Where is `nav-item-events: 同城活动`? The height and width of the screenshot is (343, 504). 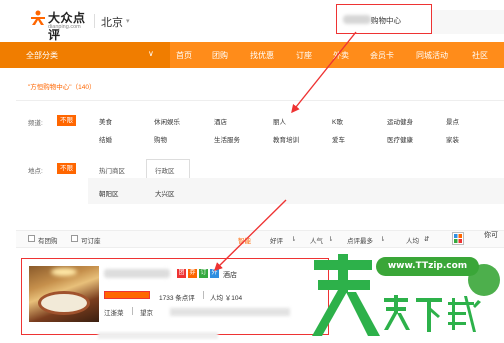
nav-item-events: 同城活动 is located at coordinates (432, 55).